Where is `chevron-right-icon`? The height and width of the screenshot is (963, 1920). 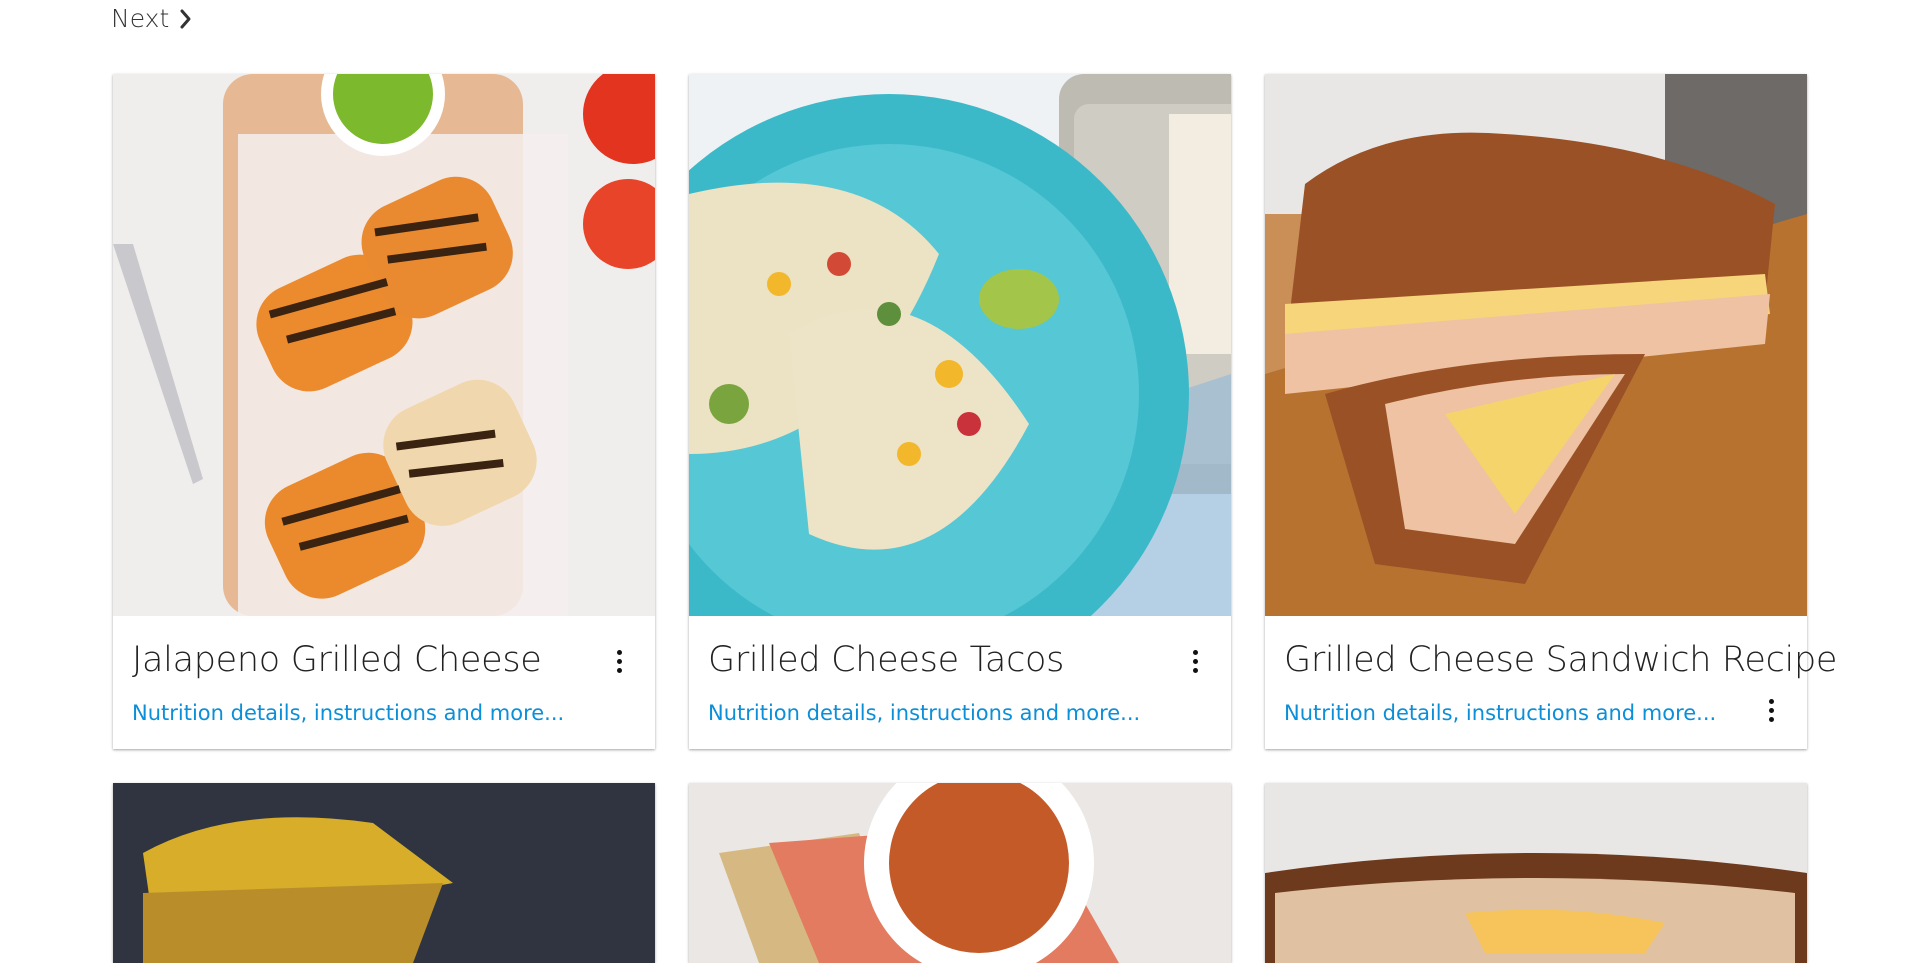
chevron-right-icon is located at coordinates (186, 19).